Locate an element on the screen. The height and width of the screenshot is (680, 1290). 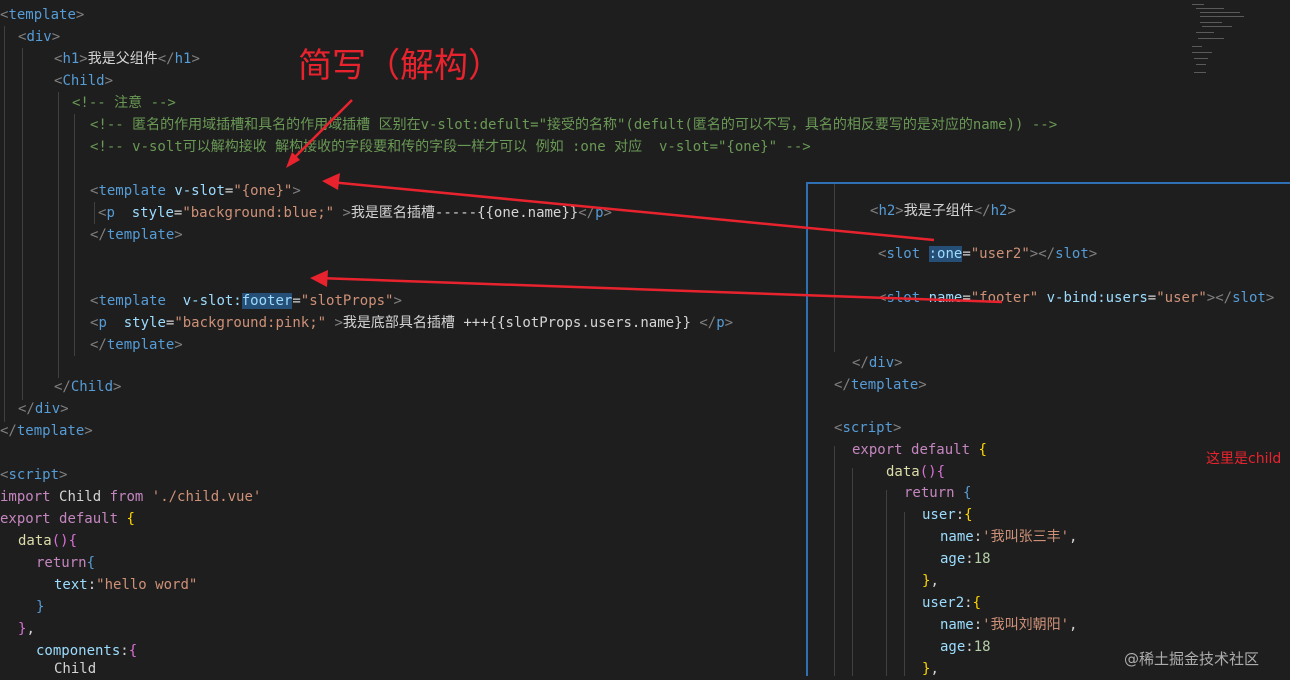
watermark: @稀土掘金技术社区 is located at coordinates (1192, 659).